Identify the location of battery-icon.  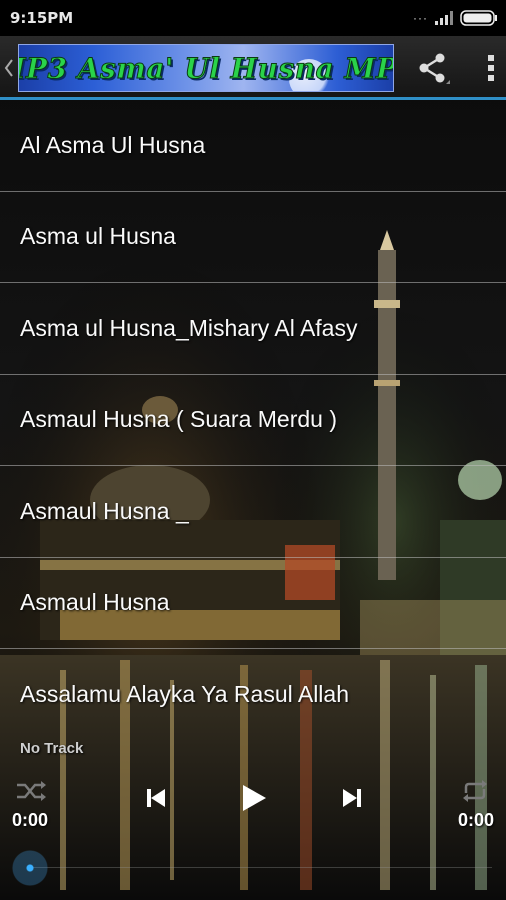
(478, 18).